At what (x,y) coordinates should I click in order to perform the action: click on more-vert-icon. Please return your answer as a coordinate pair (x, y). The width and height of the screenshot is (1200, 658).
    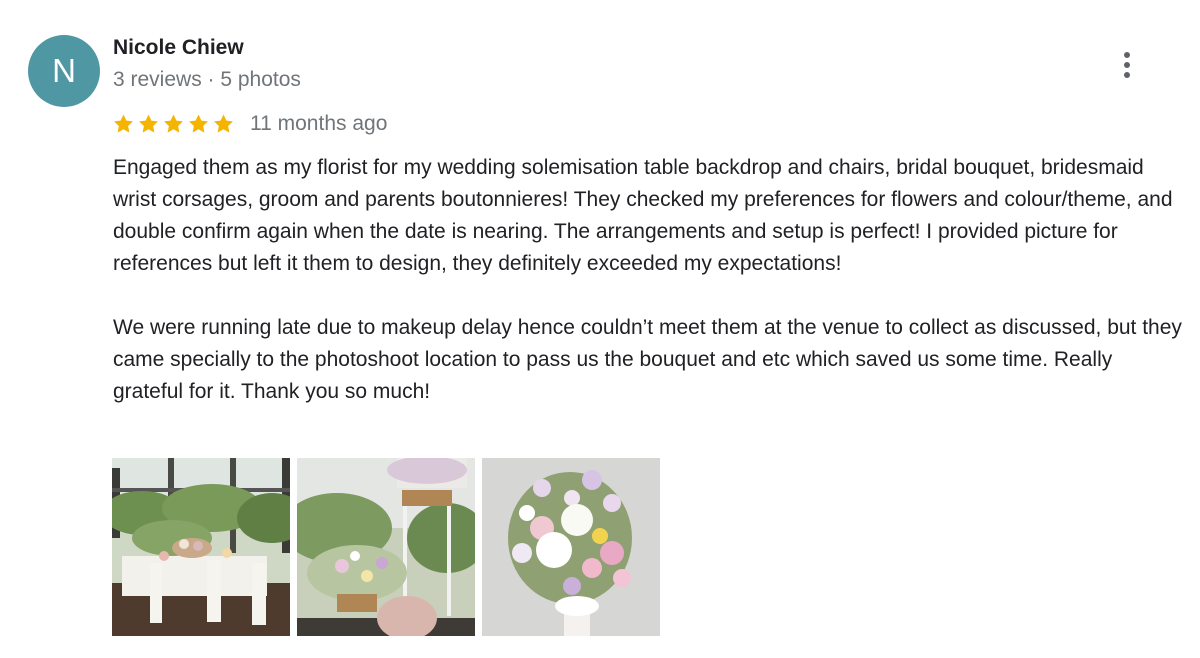
    Looking at the image, I should click on (1127, 55).